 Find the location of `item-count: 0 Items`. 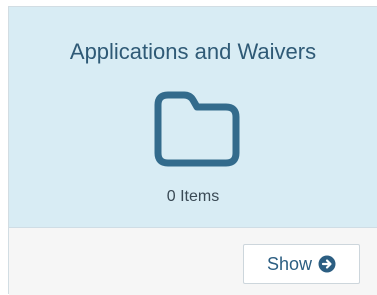

item-count: 0 Items is located at coordinates (193, 196).